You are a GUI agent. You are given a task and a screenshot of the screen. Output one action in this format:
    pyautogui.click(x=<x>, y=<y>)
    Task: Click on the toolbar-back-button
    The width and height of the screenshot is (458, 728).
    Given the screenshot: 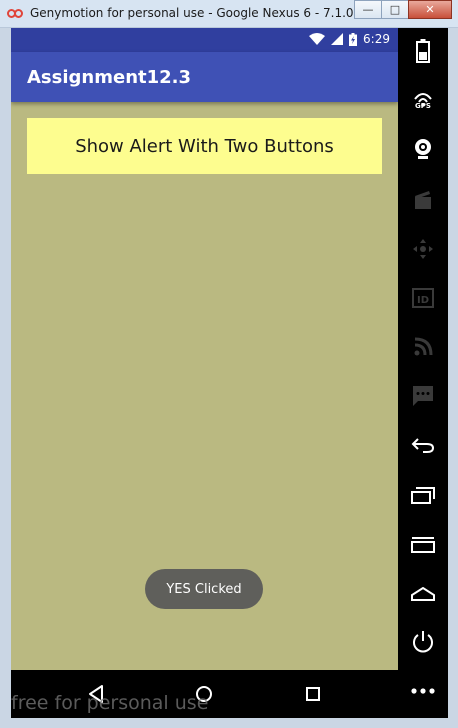 What is the action you would take?
    pyautogui.click(x=423, y=446)
    